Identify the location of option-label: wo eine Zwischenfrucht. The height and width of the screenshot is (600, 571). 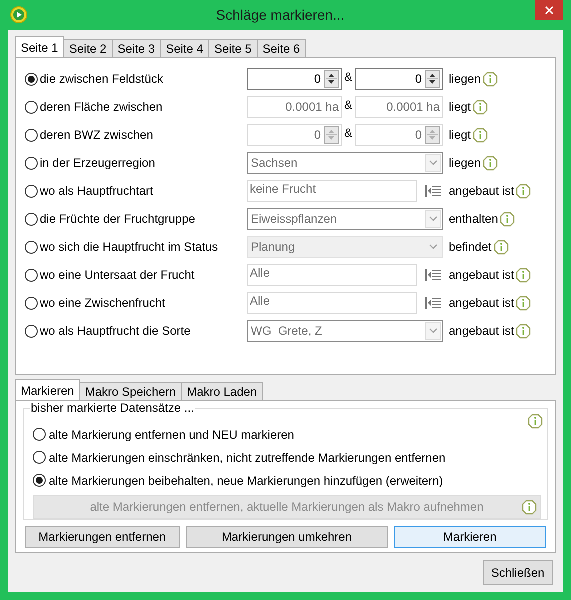
(103, 303).